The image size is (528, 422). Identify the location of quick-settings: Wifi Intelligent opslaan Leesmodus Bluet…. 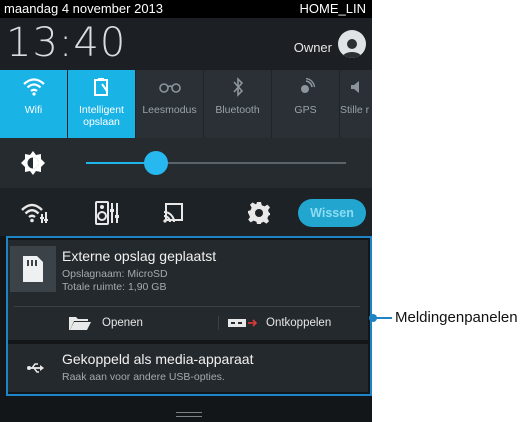
(186, 104).